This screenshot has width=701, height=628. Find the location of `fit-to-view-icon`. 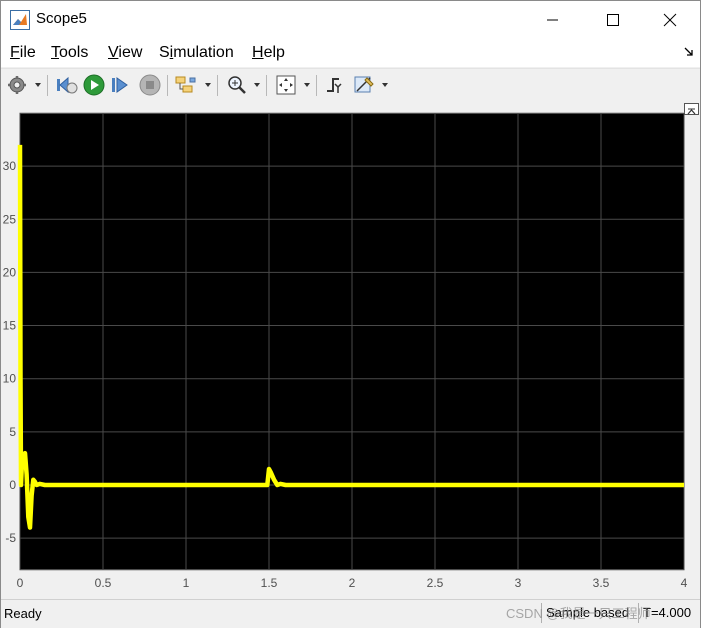

fit-to-view-icon is located at coordinates (286, 85).